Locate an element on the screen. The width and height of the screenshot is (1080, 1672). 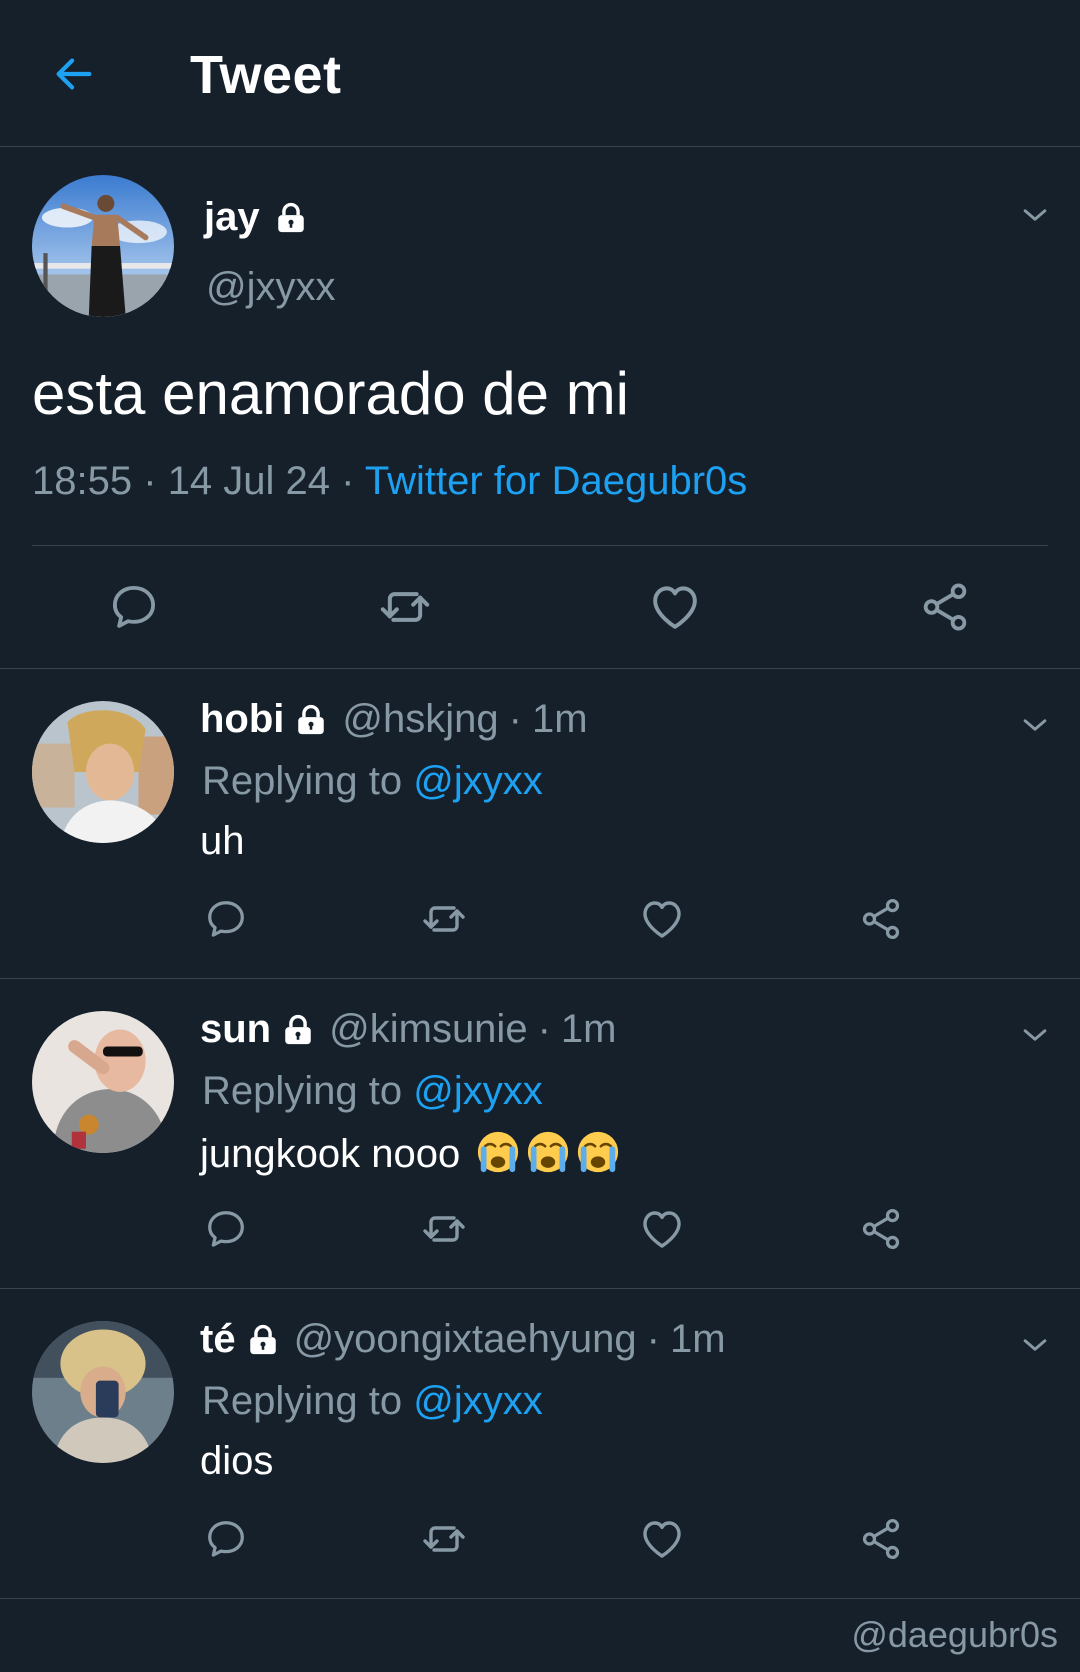
author-name: hobi is located at coordinates (242, 719).